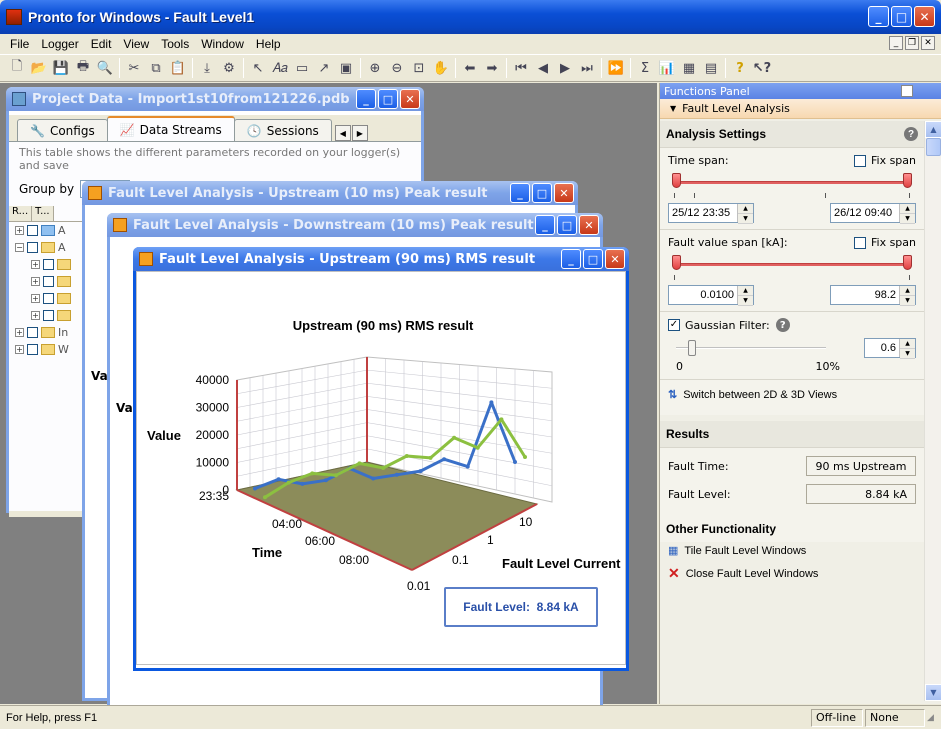 This screenshot has height=729, width=941. I want to click on print-icon: 🖶, so click(83, 68).